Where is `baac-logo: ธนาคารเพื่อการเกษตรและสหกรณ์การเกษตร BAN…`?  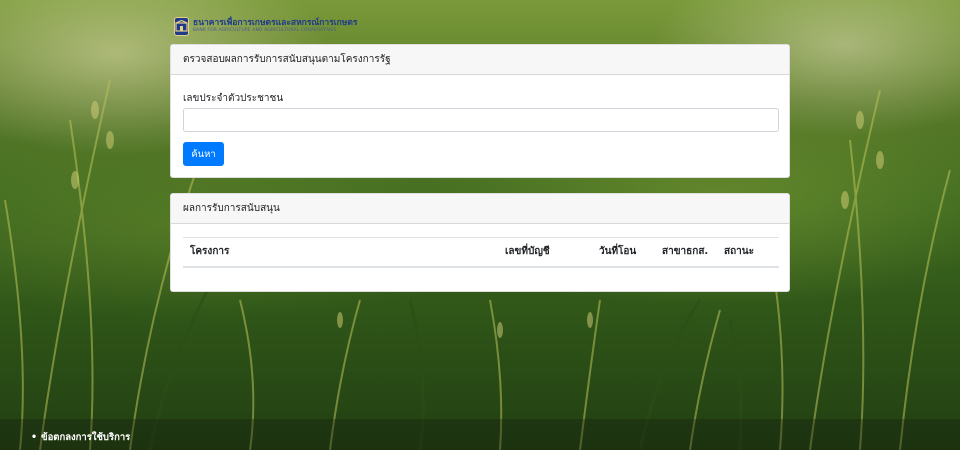
baac-logo: ธนาคารเพื่อการเกษตรและสหกรณ์การเกษตร BAN… is located at coordinates (266, 26).